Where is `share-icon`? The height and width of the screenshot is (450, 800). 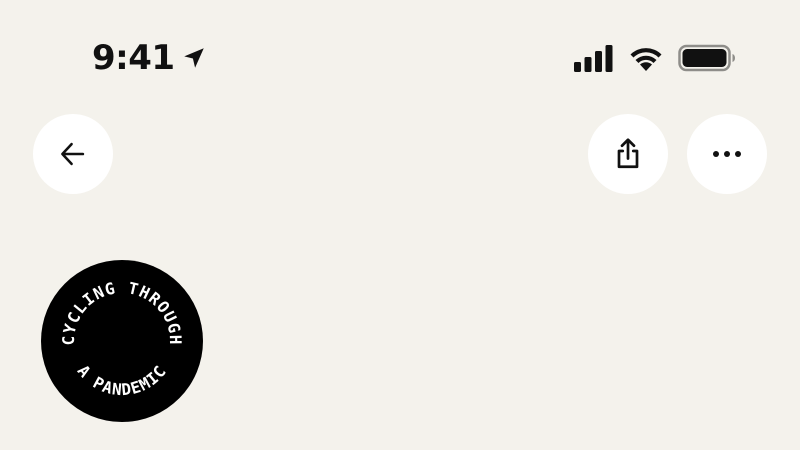 share-icon is located at coordinates (628, 153).